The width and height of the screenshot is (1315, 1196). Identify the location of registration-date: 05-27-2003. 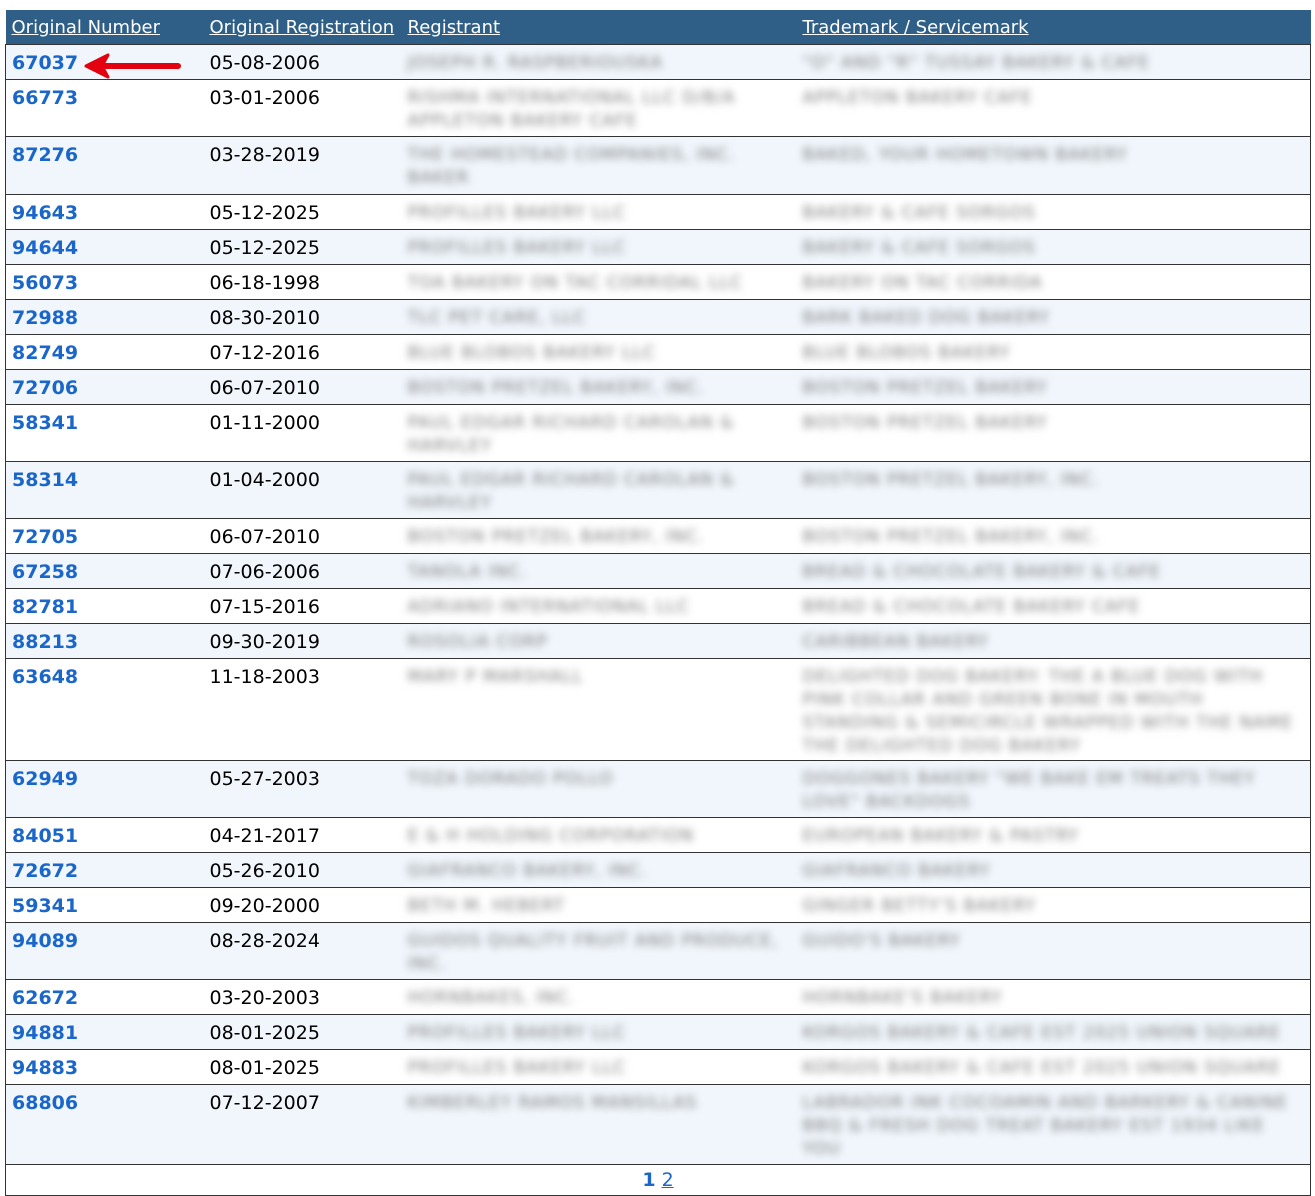
(264, 779).